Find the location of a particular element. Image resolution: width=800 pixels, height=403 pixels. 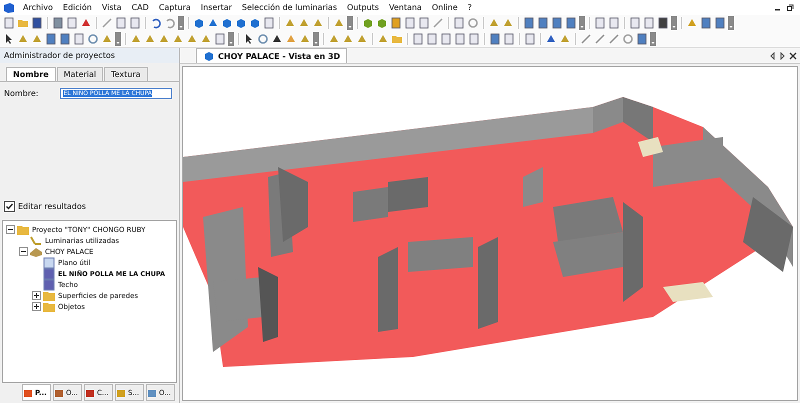

magnifier-icon is located at coordinates (93, 39).